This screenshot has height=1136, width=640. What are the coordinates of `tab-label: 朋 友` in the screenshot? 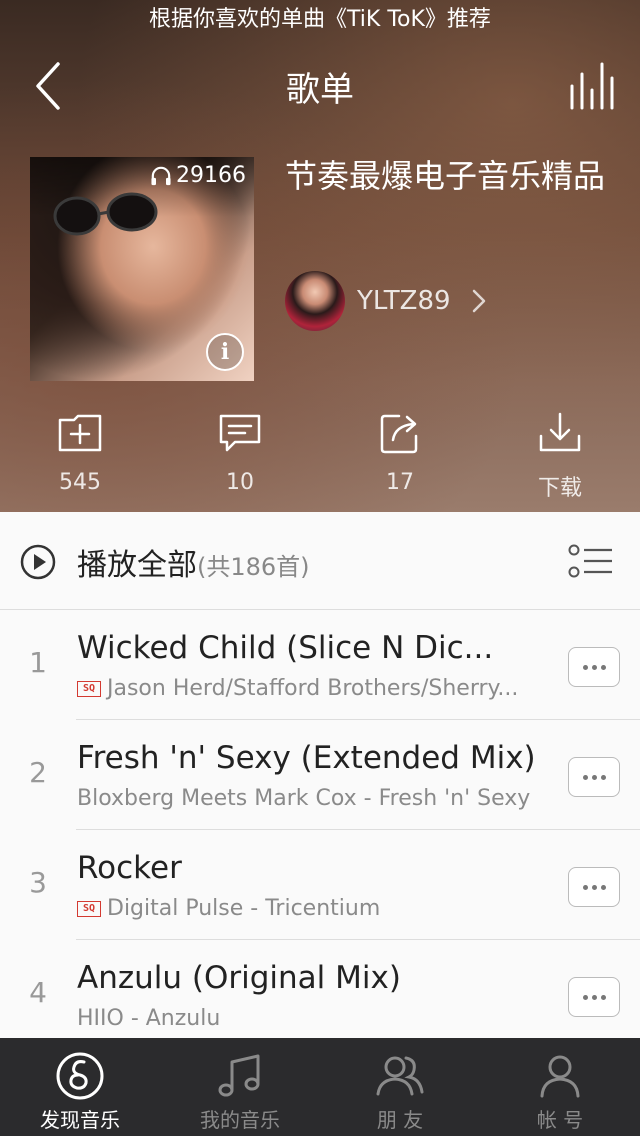 It's located at (400, 1120).